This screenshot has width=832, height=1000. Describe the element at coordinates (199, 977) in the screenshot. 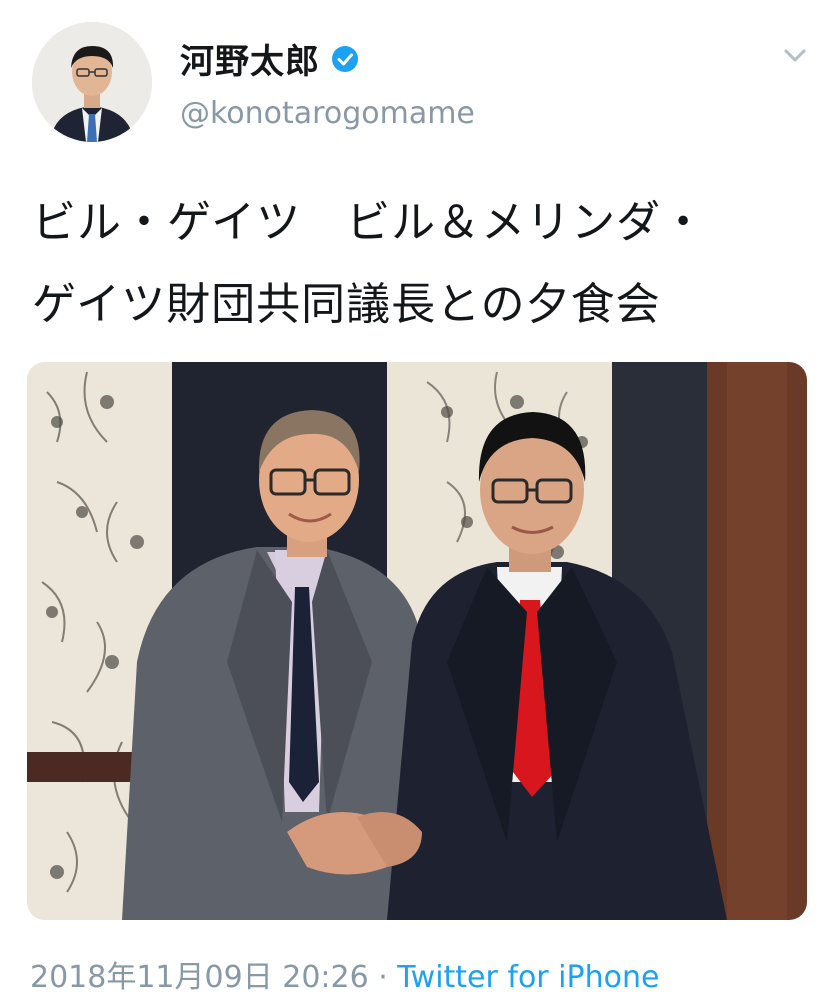

I see `tweet-timestamp: 2018年11月09日 20:26` at that location.